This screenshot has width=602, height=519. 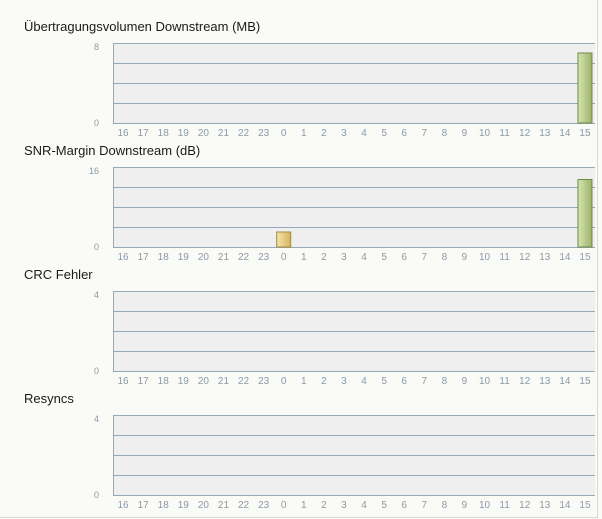 What do you see at coordinates (94, 171) in the screenshot?
I see `y-tick-label: 16` at bounding box center [94, 171].